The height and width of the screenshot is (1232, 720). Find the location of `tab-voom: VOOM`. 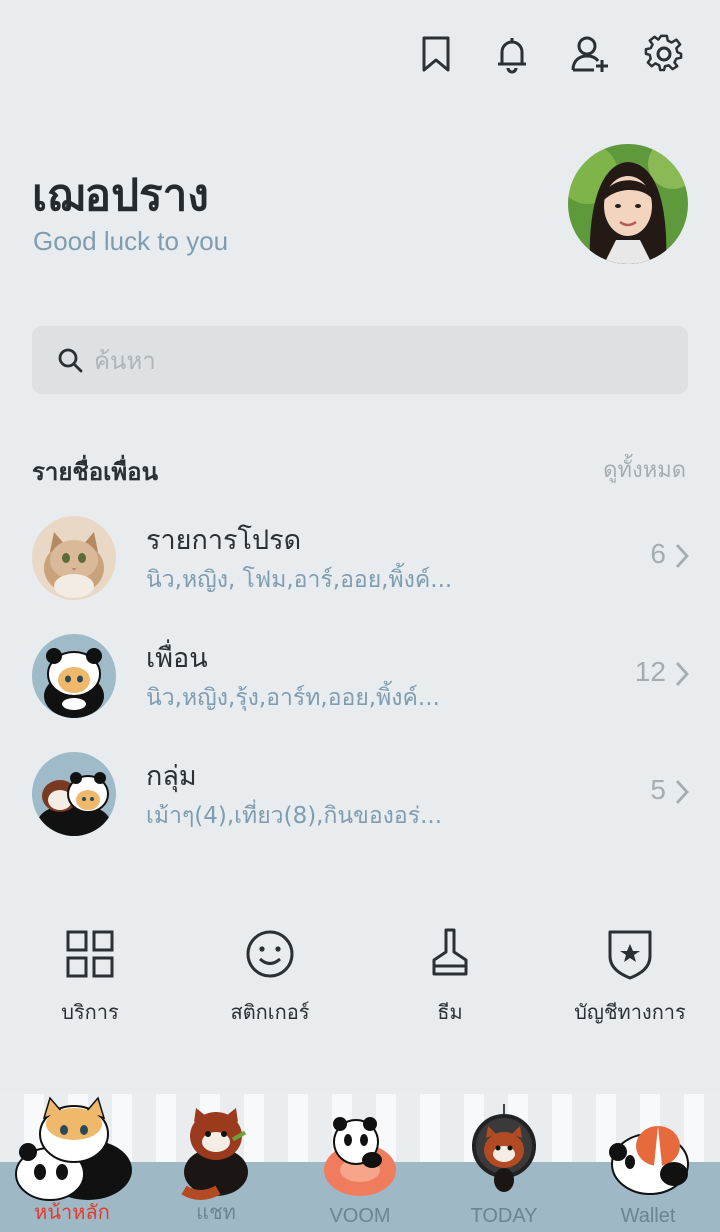

tab-voom: VOOM is located at coordinates (360, 1163).